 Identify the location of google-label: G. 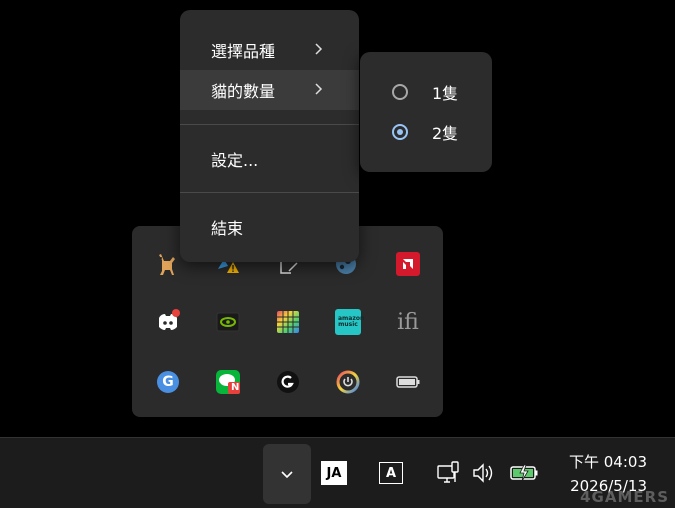
(168, 382).